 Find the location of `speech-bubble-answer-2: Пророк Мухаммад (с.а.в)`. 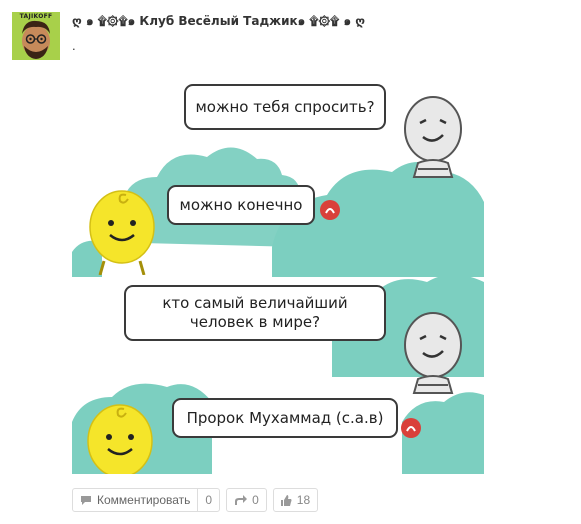

speech-bubble-answer-2: Пророк Мухаммад (с.а.в) is located at coordinates (285, 418).